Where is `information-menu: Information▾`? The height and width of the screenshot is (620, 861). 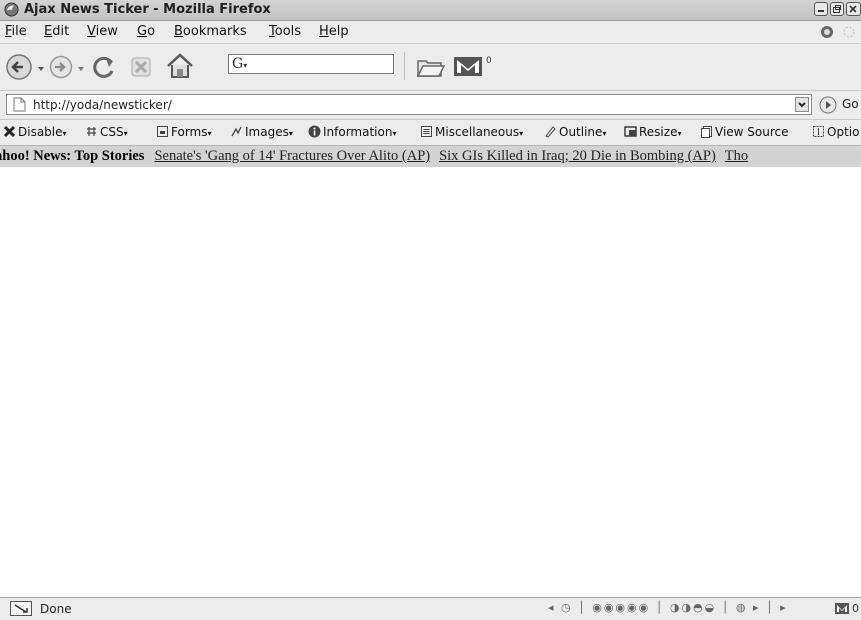
information-menu: Information▾ is located at coordinates (352, 132).